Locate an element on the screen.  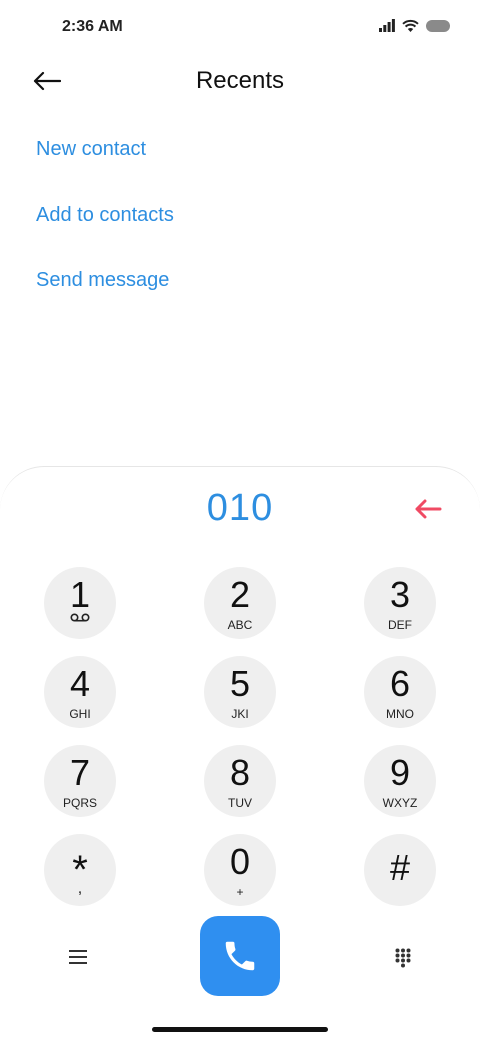
voicemail-icon is located at coordinates (80, 617).